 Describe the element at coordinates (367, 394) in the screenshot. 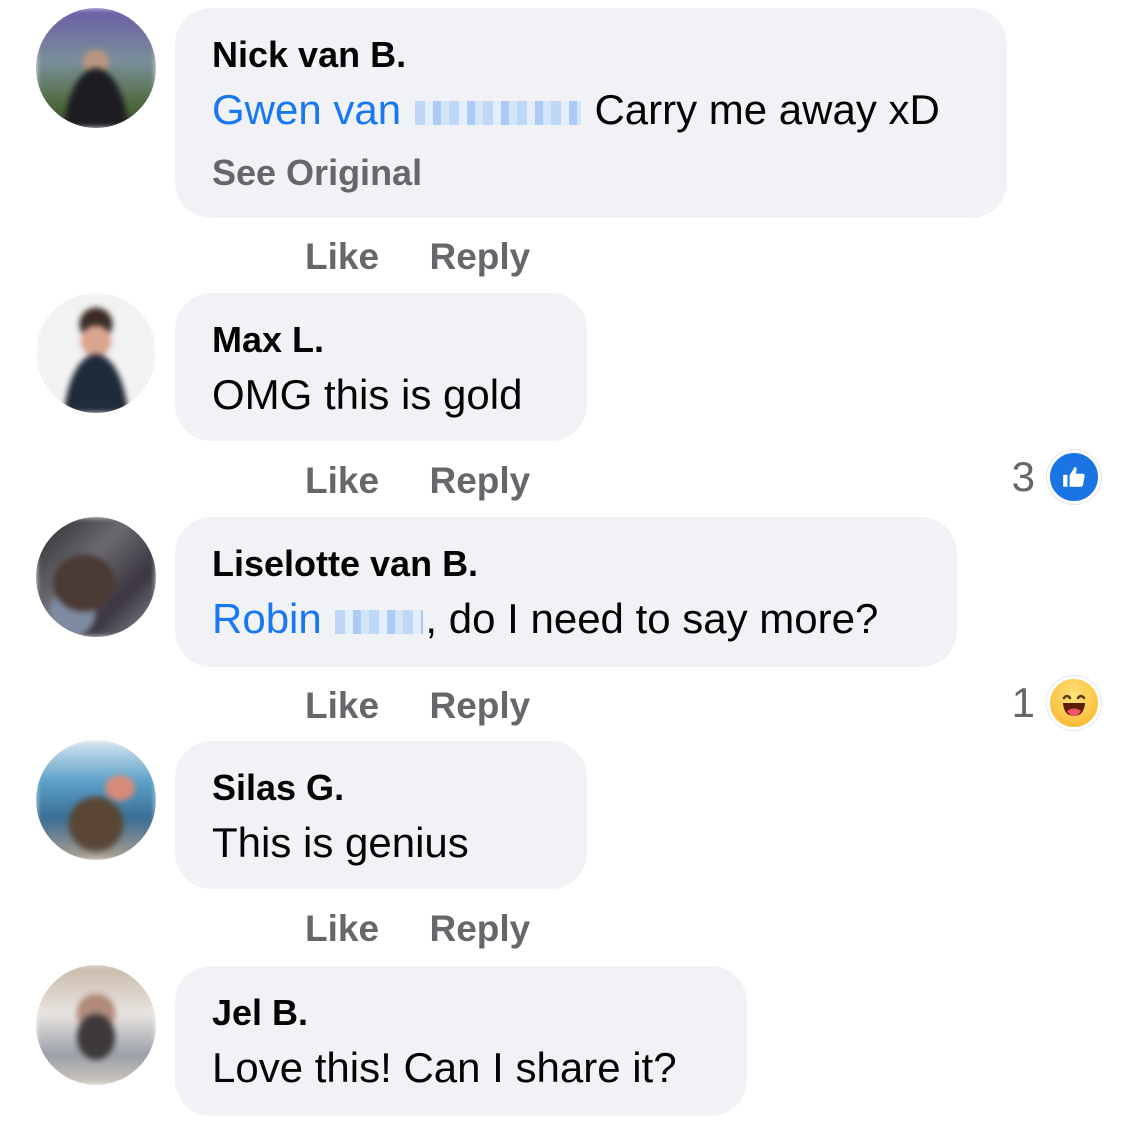

I see `comment-text: OMG this is gold` at that location.